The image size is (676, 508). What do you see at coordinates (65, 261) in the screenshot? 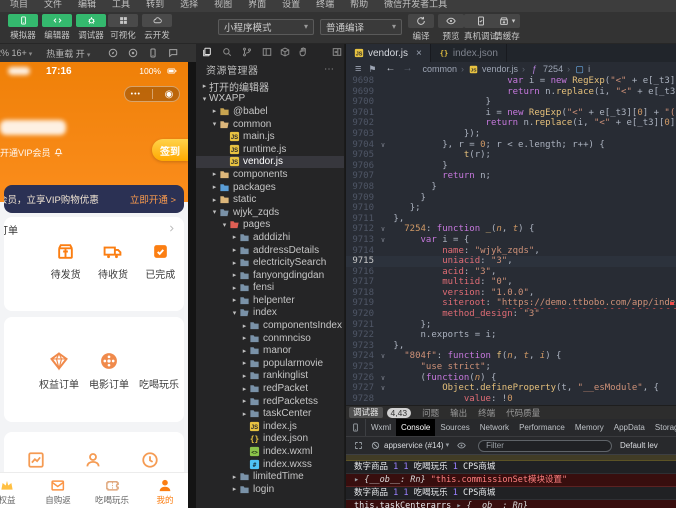
I see `order-status-item: 待发货` at bounding box center [65, 261].